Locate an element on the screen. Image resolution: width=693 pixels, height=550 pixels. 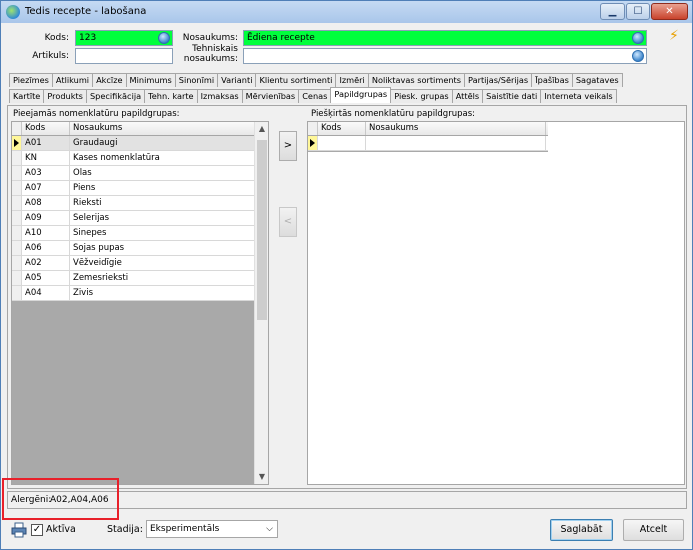
table-row: A09 Selerijas is located at coordinates (133, 218).